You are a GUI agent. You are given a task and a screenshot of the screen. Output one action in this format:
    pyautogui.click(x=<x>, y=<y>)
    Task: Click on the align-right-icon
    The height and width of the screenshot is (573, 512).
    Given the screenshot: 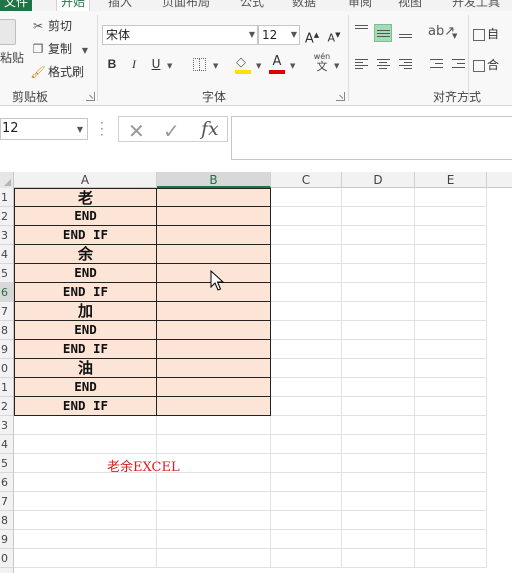 What is the action you would take?
    pyautogui.click(x=406, y=65)
    